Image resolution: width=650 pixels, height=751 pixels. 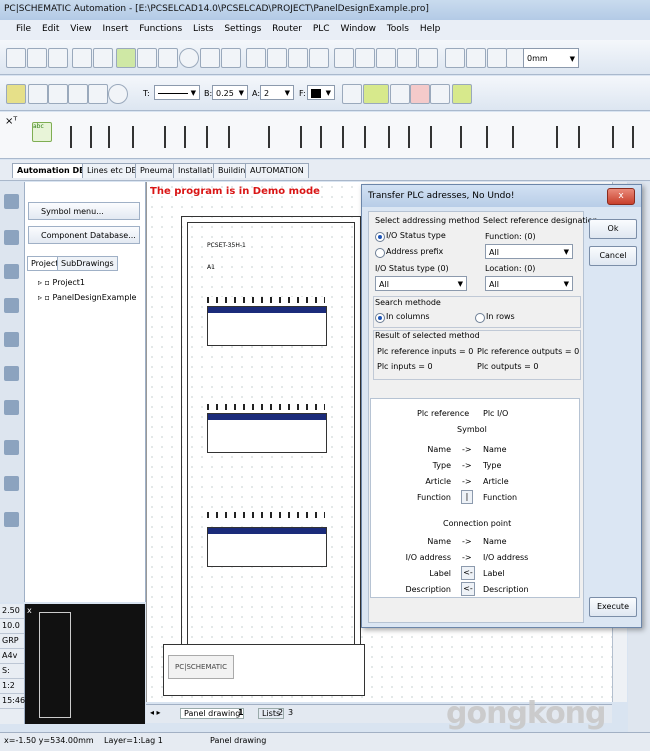 I want to click on pin-icon, so click(x=620, y=137).